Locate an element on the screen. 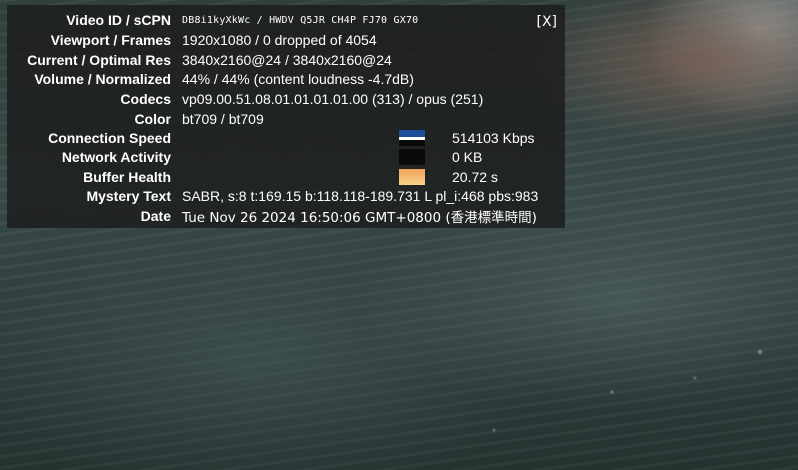  label-color: Color is located at coordinates (152, 119).